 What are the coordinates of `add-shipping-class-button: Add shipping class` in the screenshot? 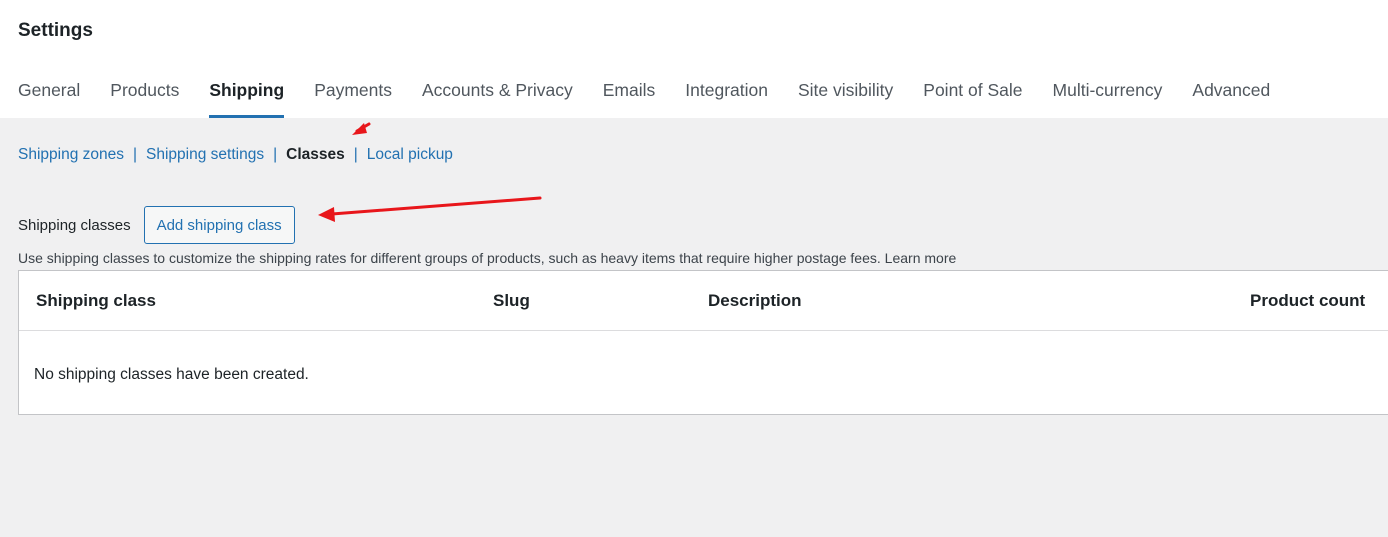 It's located at (219, 225).